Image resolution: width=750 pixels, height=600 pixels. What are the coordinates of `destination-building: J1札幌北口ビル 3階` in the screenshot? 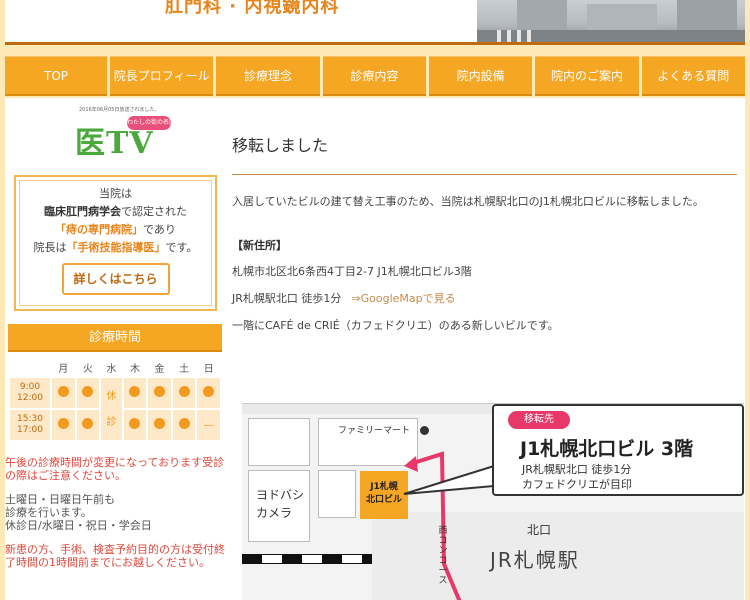 It's located at (607, 449).